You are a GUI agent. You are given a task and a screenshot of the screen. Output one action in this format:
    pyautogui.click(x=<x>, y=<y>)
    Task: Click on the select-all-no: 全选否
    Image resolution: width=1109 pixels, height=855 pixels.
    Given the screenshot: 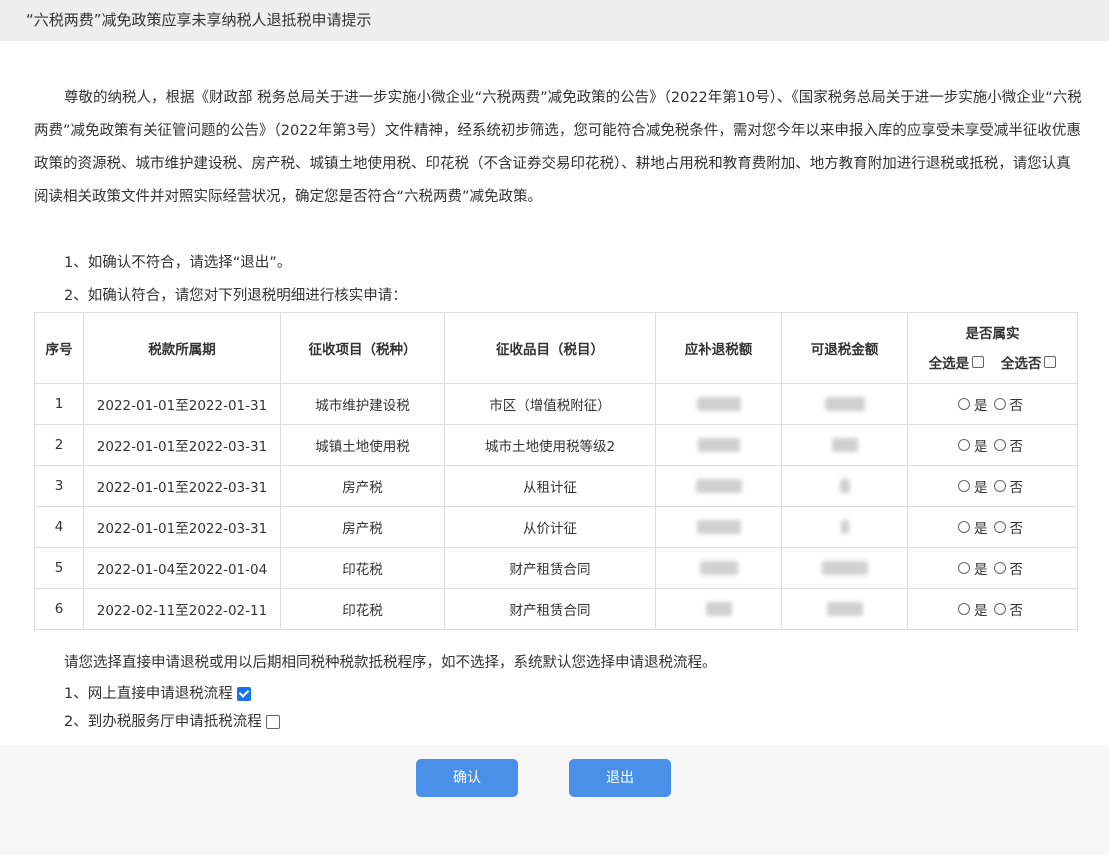 What is the action you would take?
    pyautogui.click(x=1029, y=362)
    